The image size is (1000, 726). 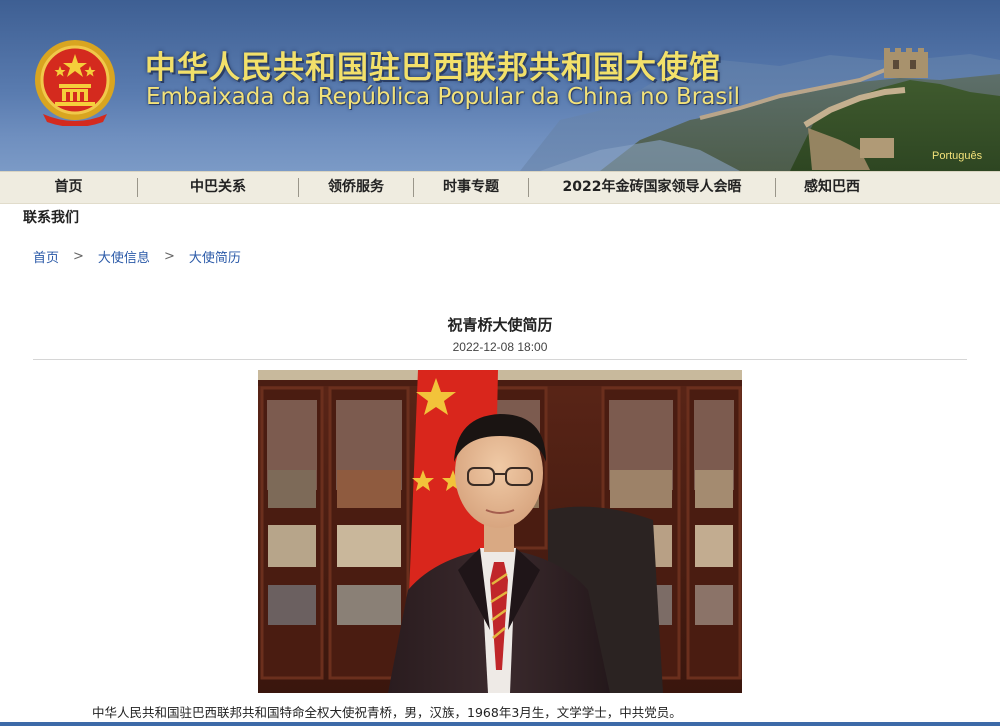 I want to click on nav-item-brics-summit-2022: 2022年金砖国家领导人会晤, so click(x=652, y=187).